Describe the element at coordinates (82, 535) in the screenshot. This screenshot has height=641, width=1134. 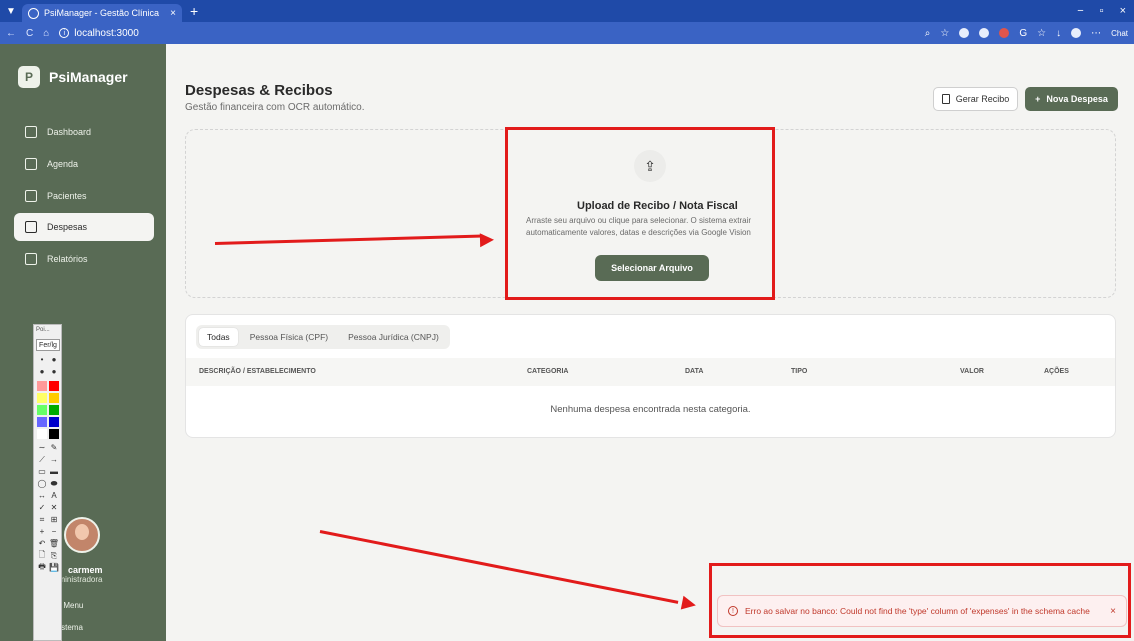
I see `avatar` at that location.